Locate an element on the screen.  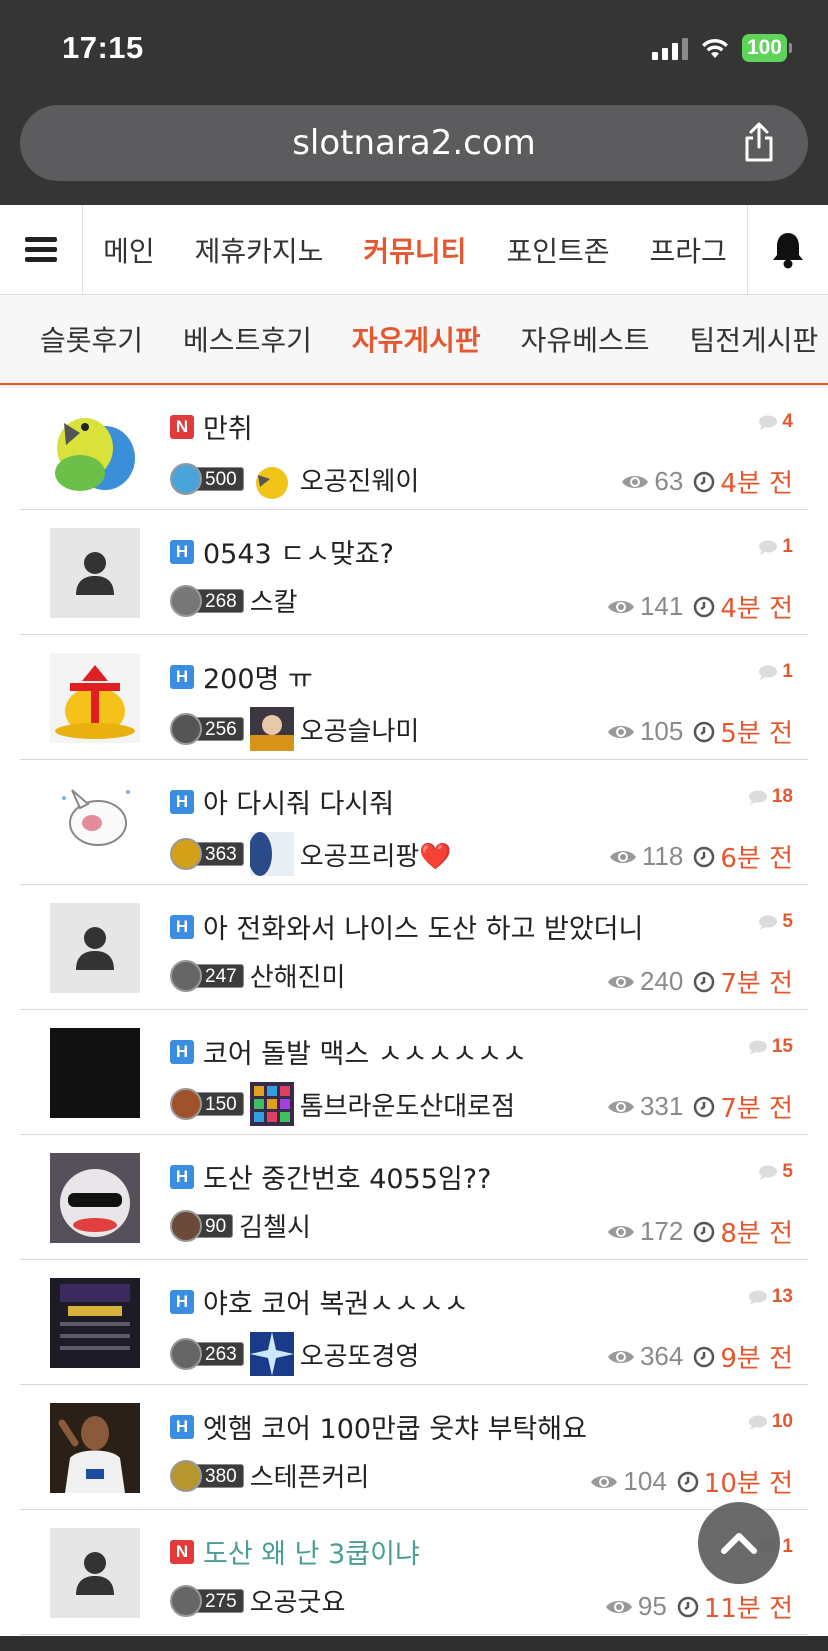
sub-nav-item: 자유베스트 is located at coordinates (585, 339).